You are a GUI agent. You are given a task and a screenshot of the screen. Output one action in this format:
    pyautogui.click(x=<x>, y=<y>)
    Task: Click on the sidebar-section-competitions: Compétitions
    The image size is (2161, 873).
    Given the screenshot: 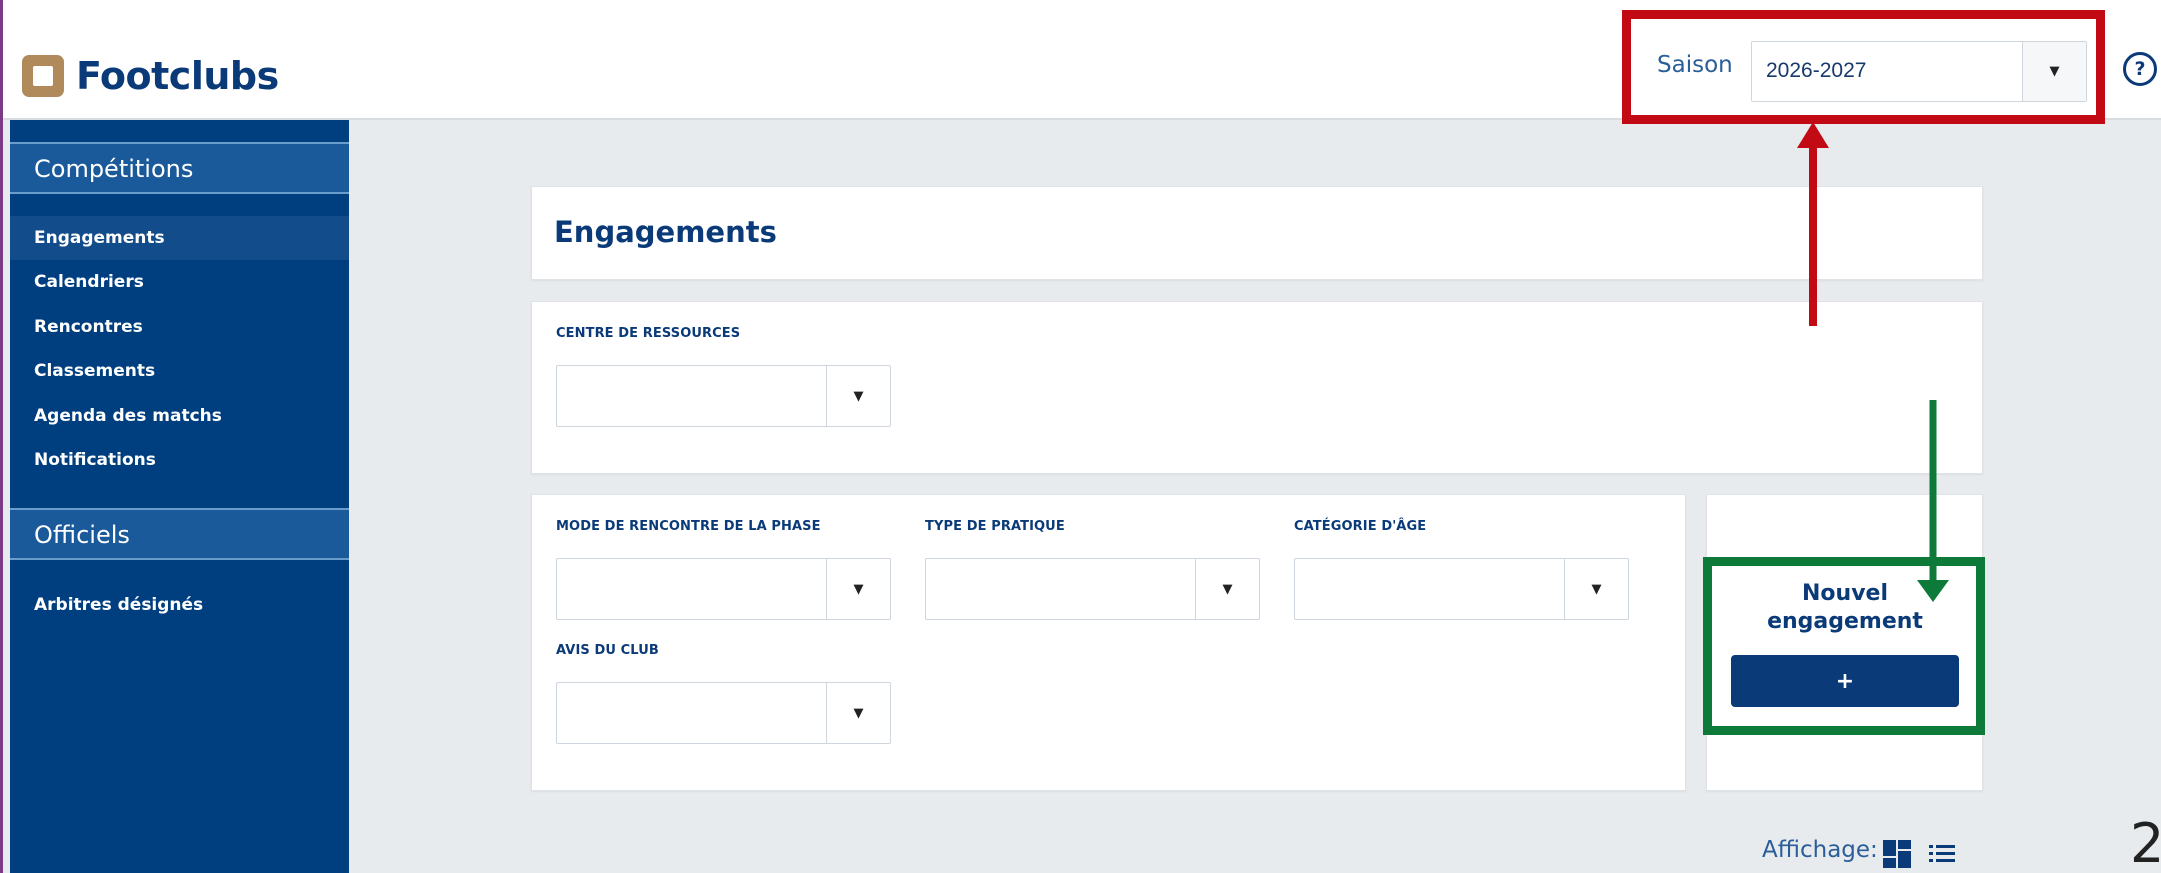 What is the action you would take?
    pyautogui.click(x=179, y=168)
    